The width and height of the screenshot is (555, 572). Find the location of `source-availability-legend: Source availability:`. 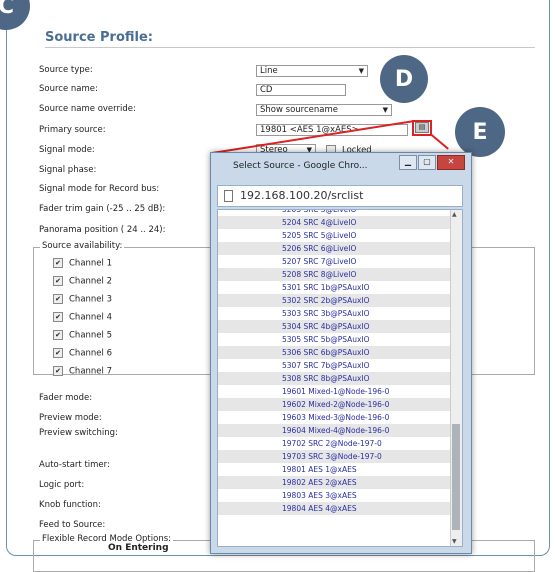

source-availability-legend: Source availability: is located at coordinates (82, 246).